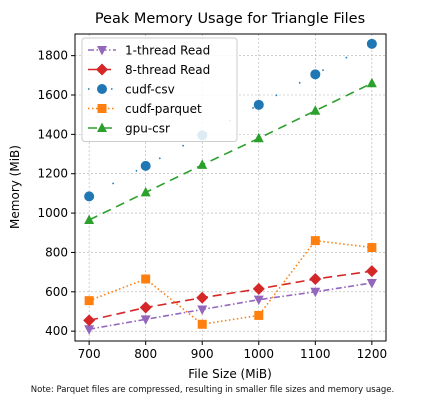 This screenshot has width=425, height=415. What do you see at coordinates (258, 354) in the screenshot?
I see `x-tick-label: 1000` at bounding box center [258, 354].